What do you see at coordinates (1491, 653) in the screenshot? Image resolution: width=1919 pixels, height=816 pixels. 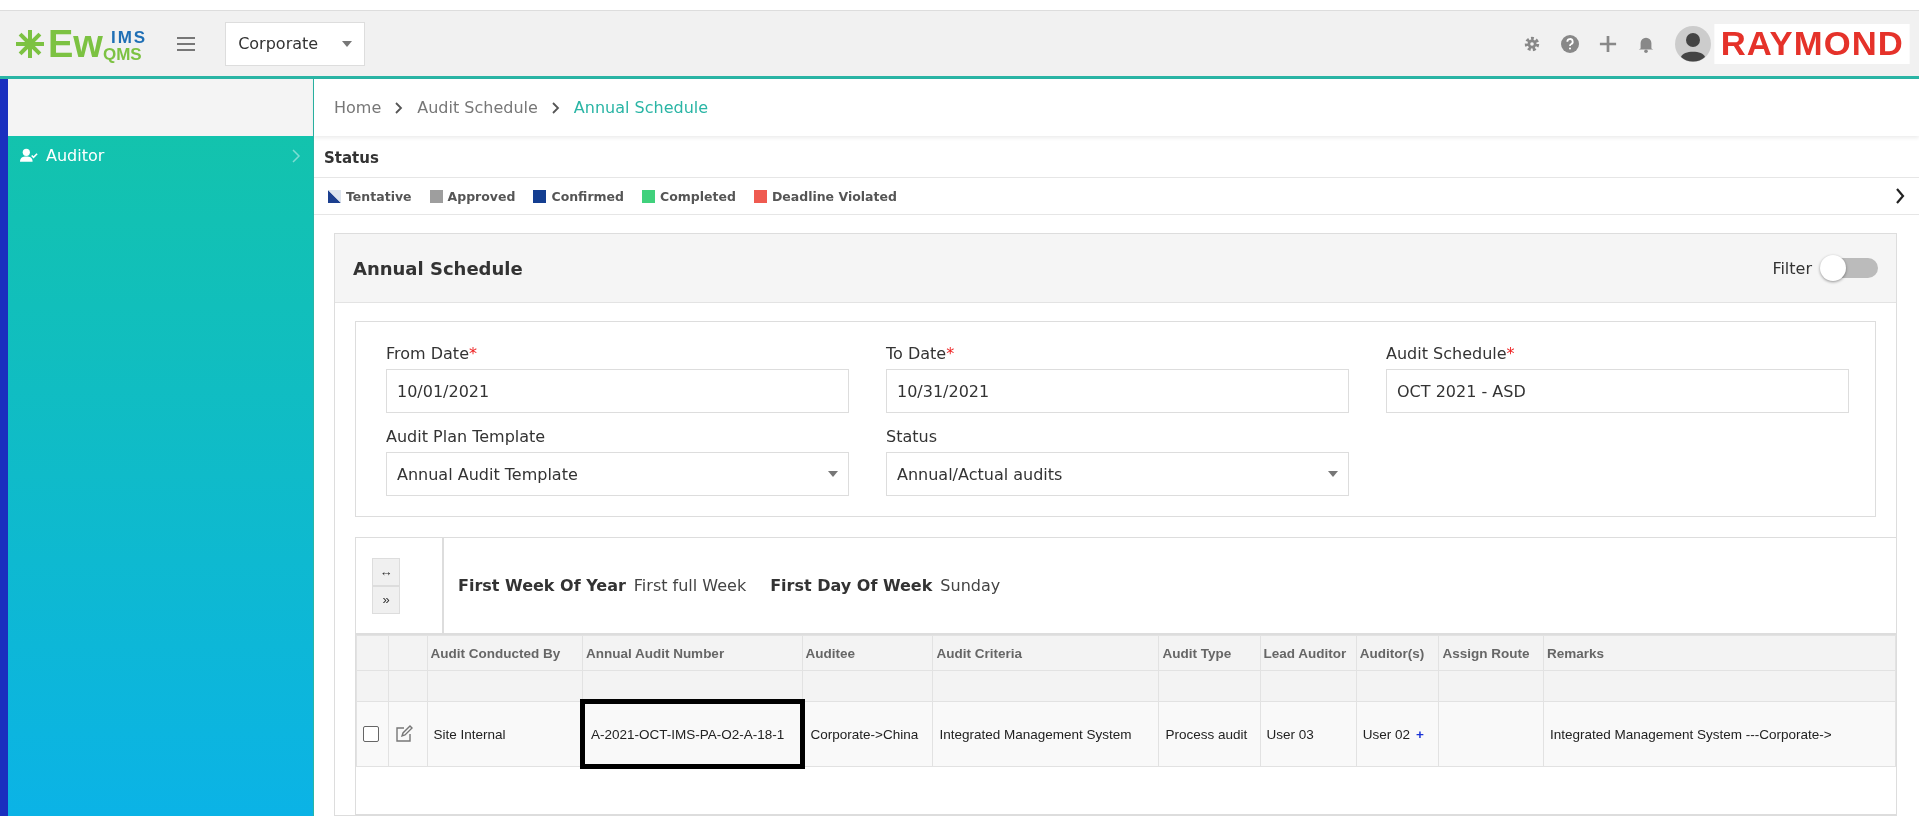 I see `column-header: Assign Route` at bounding box center [1491, 653].